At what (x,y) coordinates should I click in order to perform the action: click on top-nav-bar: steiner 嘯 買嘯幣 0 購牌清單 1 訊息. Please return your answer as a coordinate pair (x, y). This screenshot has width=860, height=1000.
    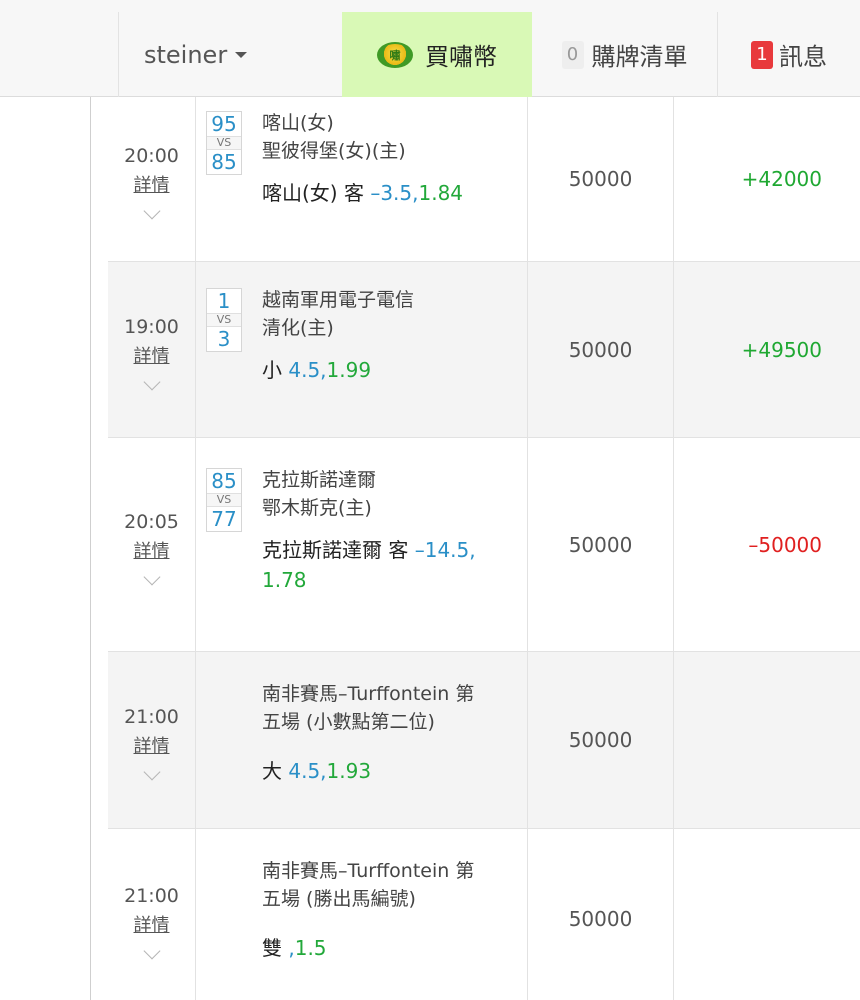
    Looking at the image, I should click on (430, 48).